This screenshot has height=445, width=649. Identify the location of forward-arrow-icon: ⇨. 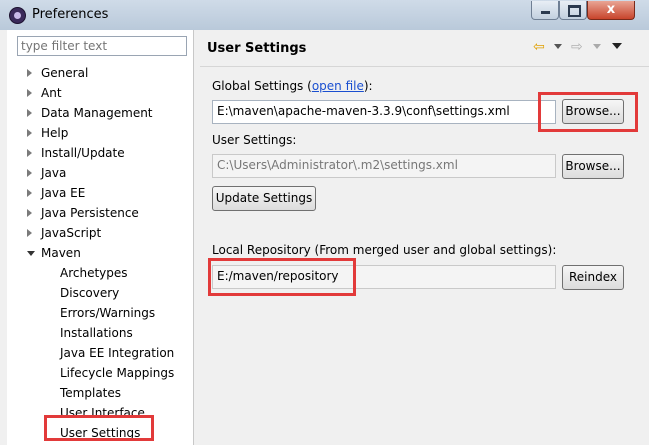
(577, 47).